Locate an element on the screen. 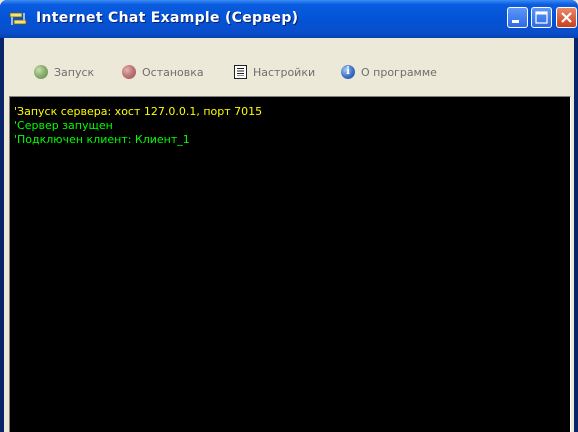  maximize-icon is located at coordinates (541, 17).